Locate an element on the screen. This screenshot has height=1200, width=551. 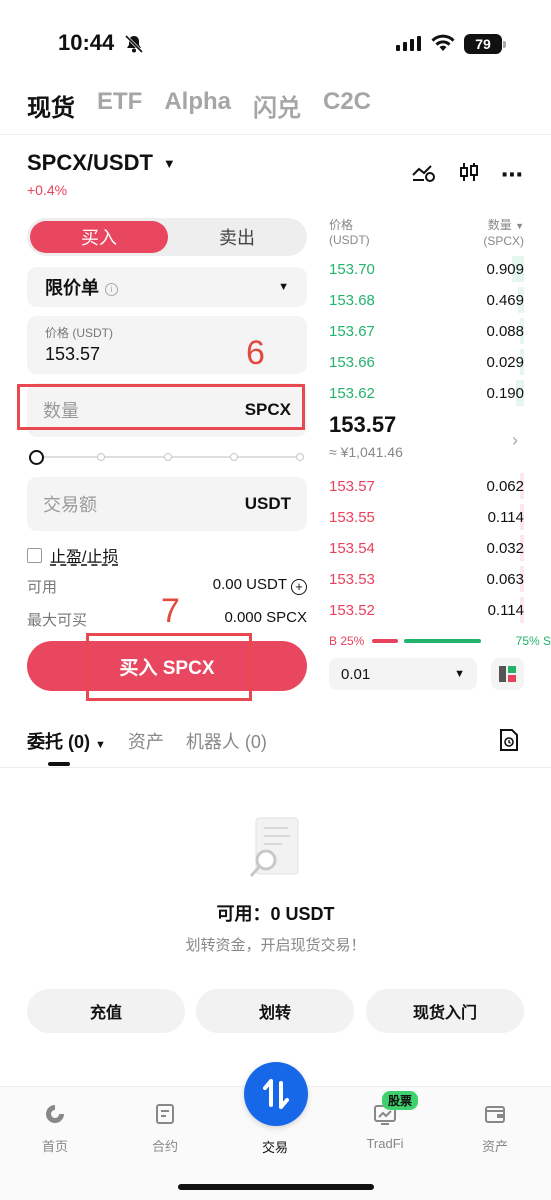
tab-convert: 闪兑 is located at coordinates (277, 105).